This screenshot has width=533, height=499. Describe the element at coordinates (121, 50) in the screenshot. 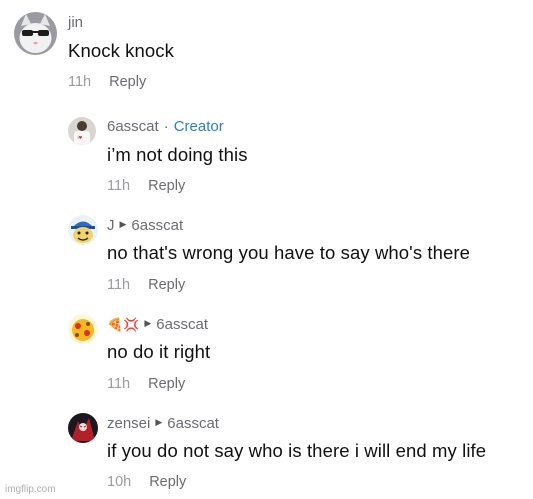

I see `comment-text: Knock knock` at that location.